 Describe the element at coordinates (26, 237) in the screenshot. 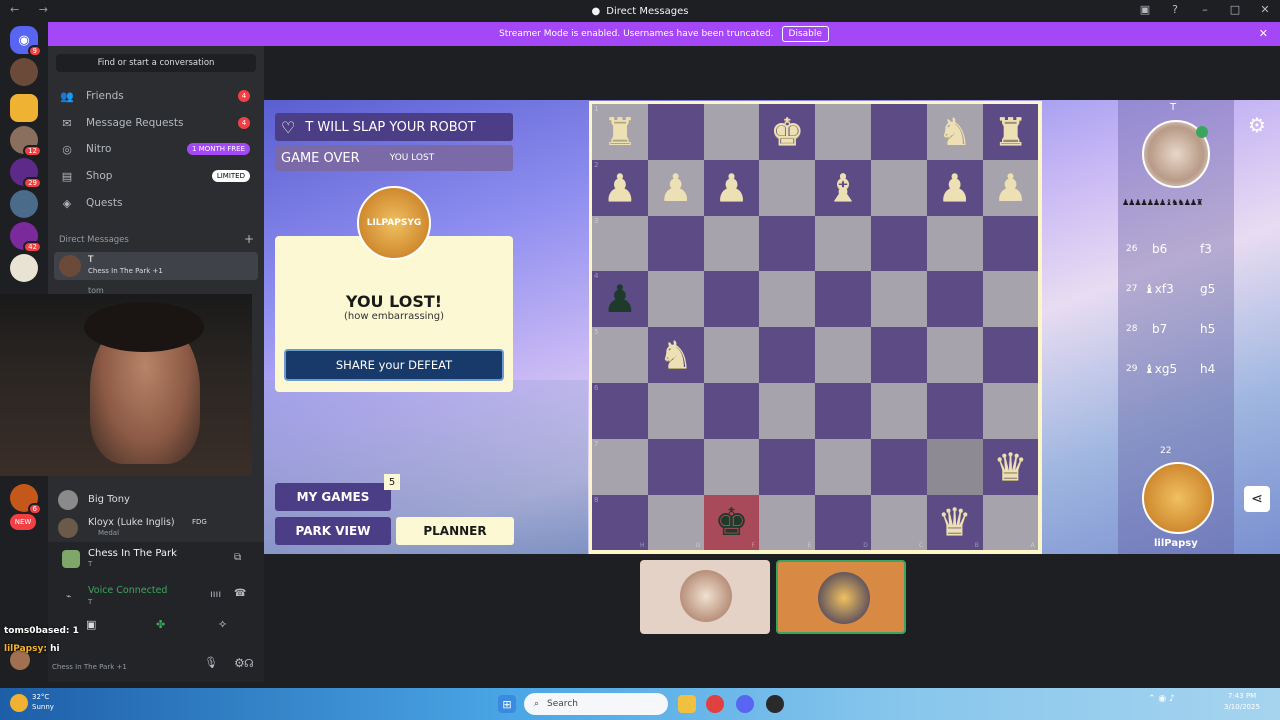

I see `server-icon: 42` at that location.